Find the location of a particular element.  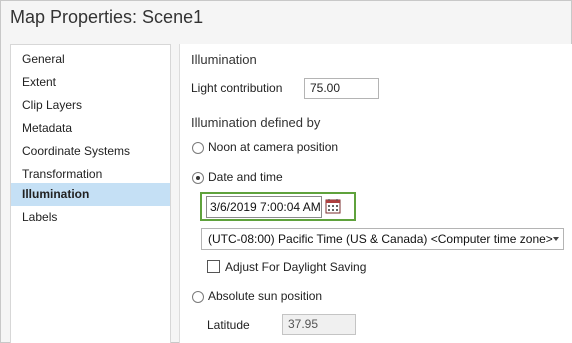

calendar-icon is located at coordinates (333, 206).